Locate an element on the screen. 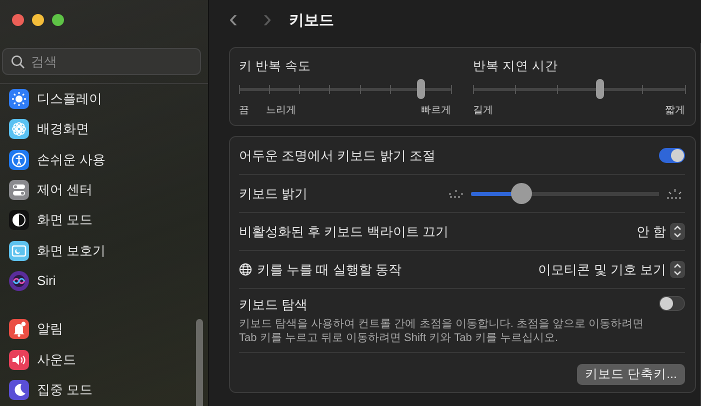 This screenshot has height=406, width=701. sidebar-item: 집중 모드 is located at coordinates (100, 389).